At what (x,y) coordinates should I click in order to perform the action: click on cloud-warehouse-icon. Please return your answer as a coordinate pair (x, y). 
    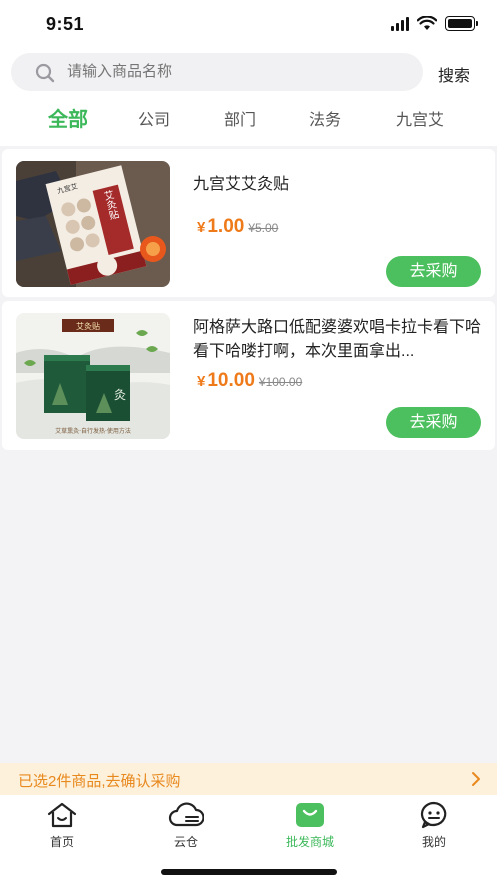
    Looking at the image, I should click on (186, 814).